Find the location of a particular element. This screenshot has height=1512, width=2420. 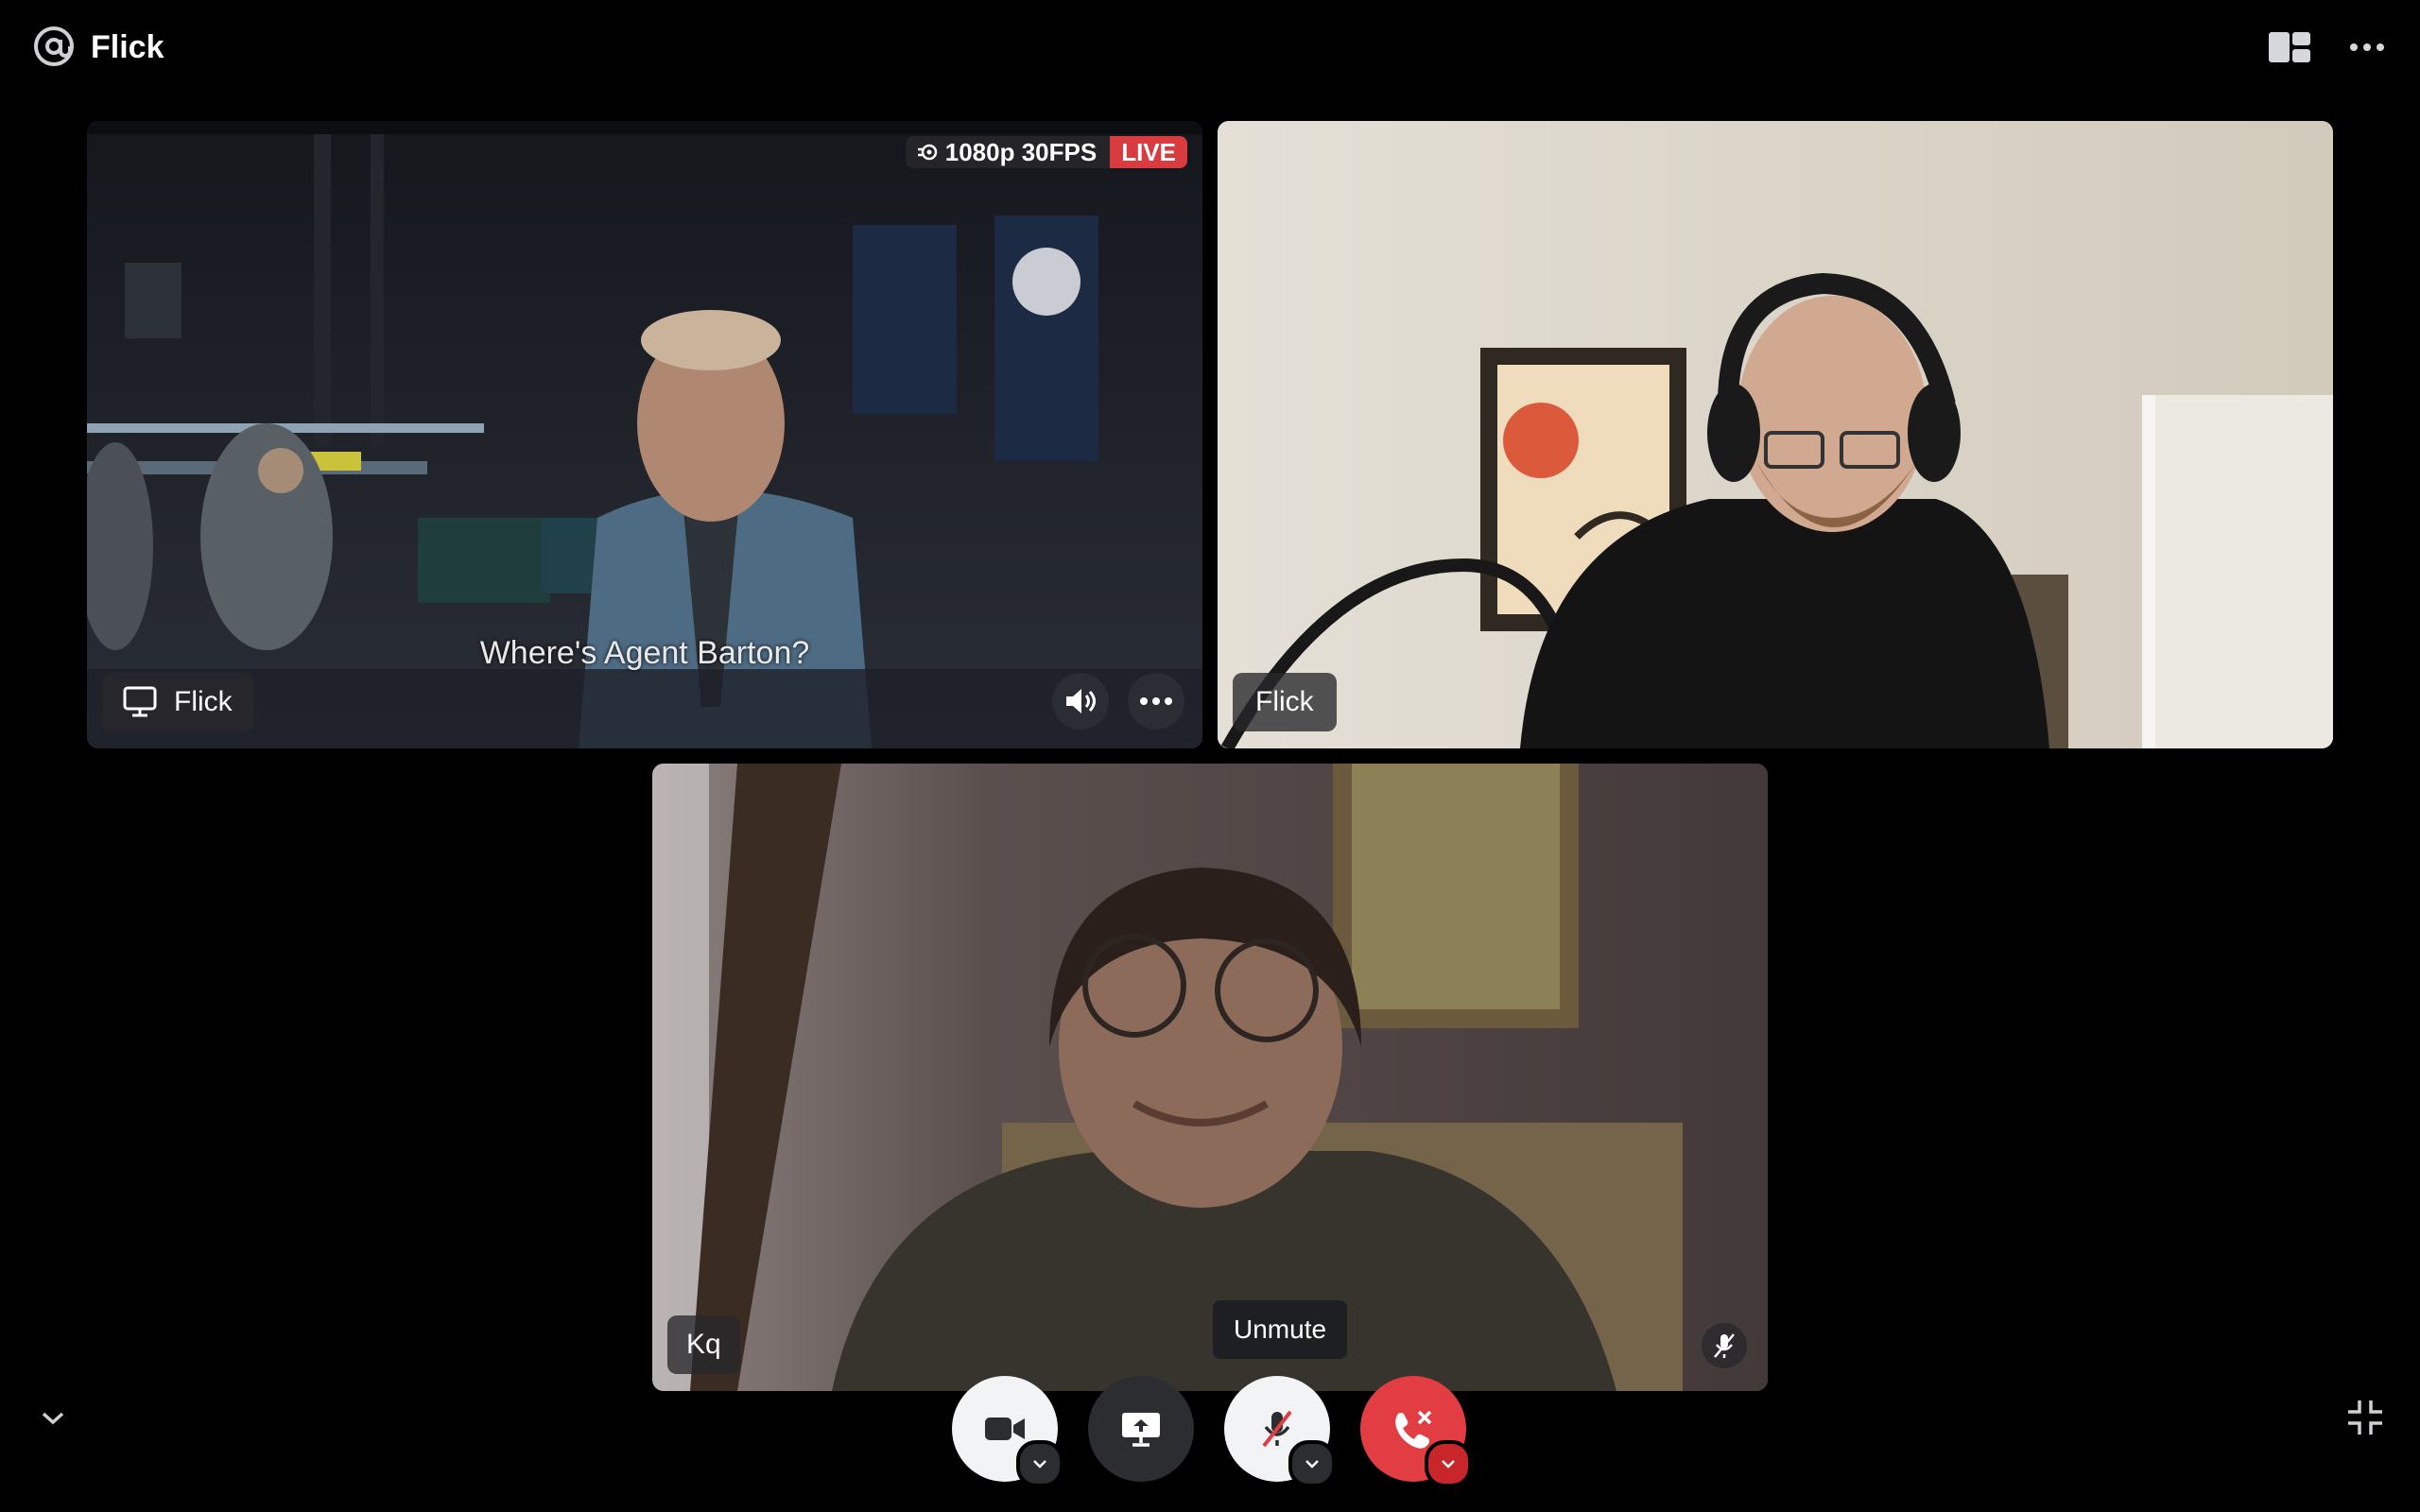

stream-more-button is located at coordinates (1156, 701).